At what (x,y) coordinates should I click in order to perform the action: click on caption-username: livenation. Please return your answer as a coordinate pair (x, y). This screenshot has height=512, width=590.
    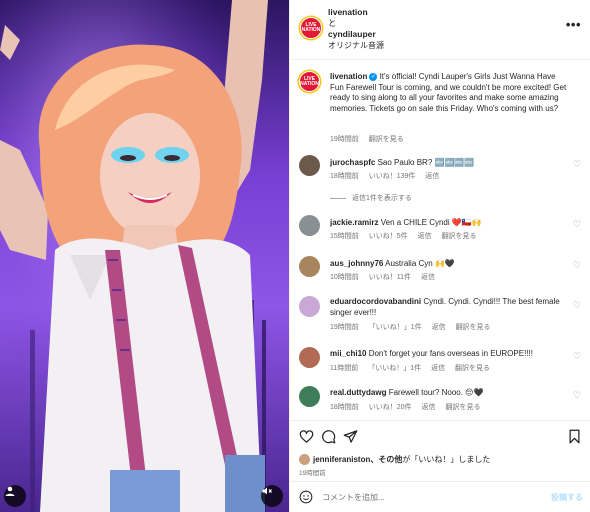
    Looking at the image, I should click on (348, 76).